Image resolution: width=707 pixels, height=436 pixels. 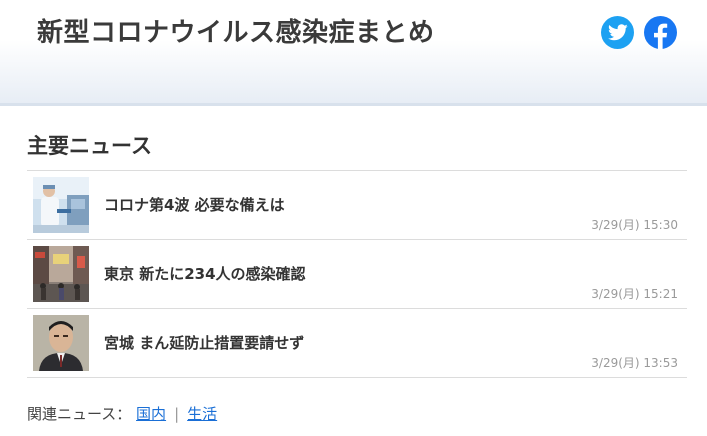 I want to click on news-item: 宮城 まん延防止措置要請せず 3/29(月) 13:53, so click(x=357, y=343).